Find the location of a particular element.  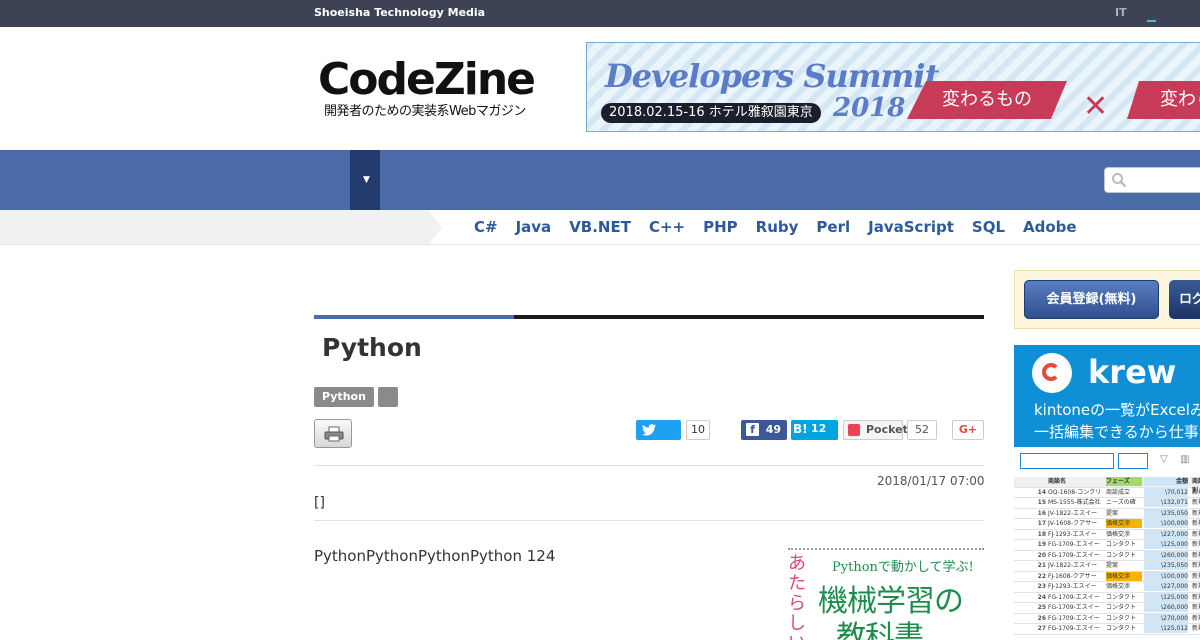

view-select is located at coordinates (1067, 461).